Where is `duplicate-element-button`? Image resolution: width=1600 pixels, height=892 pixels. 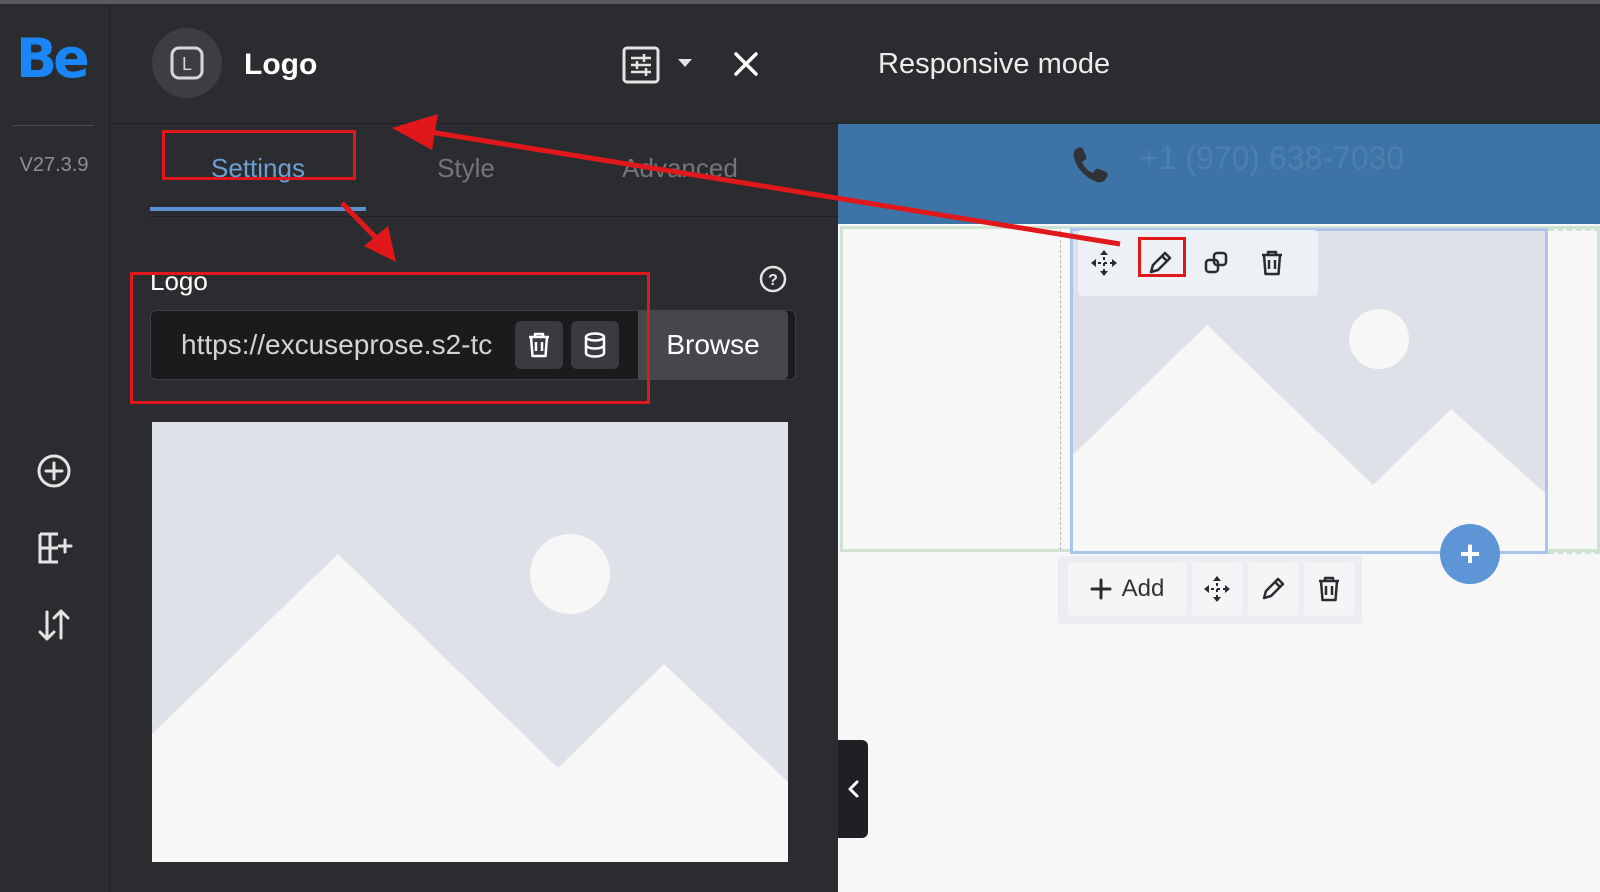 duplicate-element-button is located at coordinates (1216, 263).